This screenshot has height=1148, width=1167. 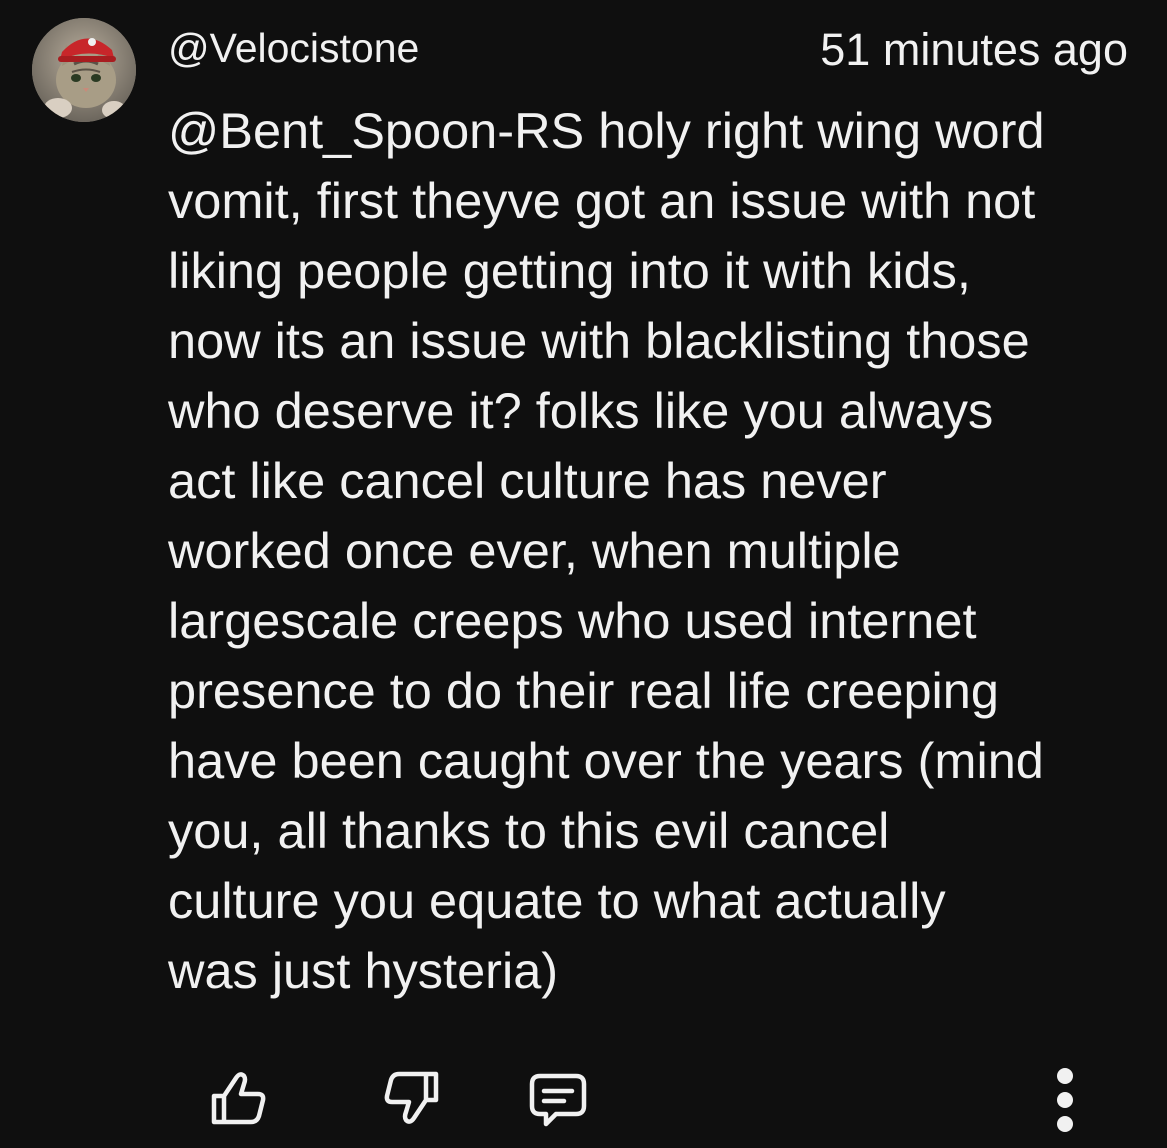 I want to click on comment-header: @Velocistone 51 minutes ago, so click(x=648, y=50).